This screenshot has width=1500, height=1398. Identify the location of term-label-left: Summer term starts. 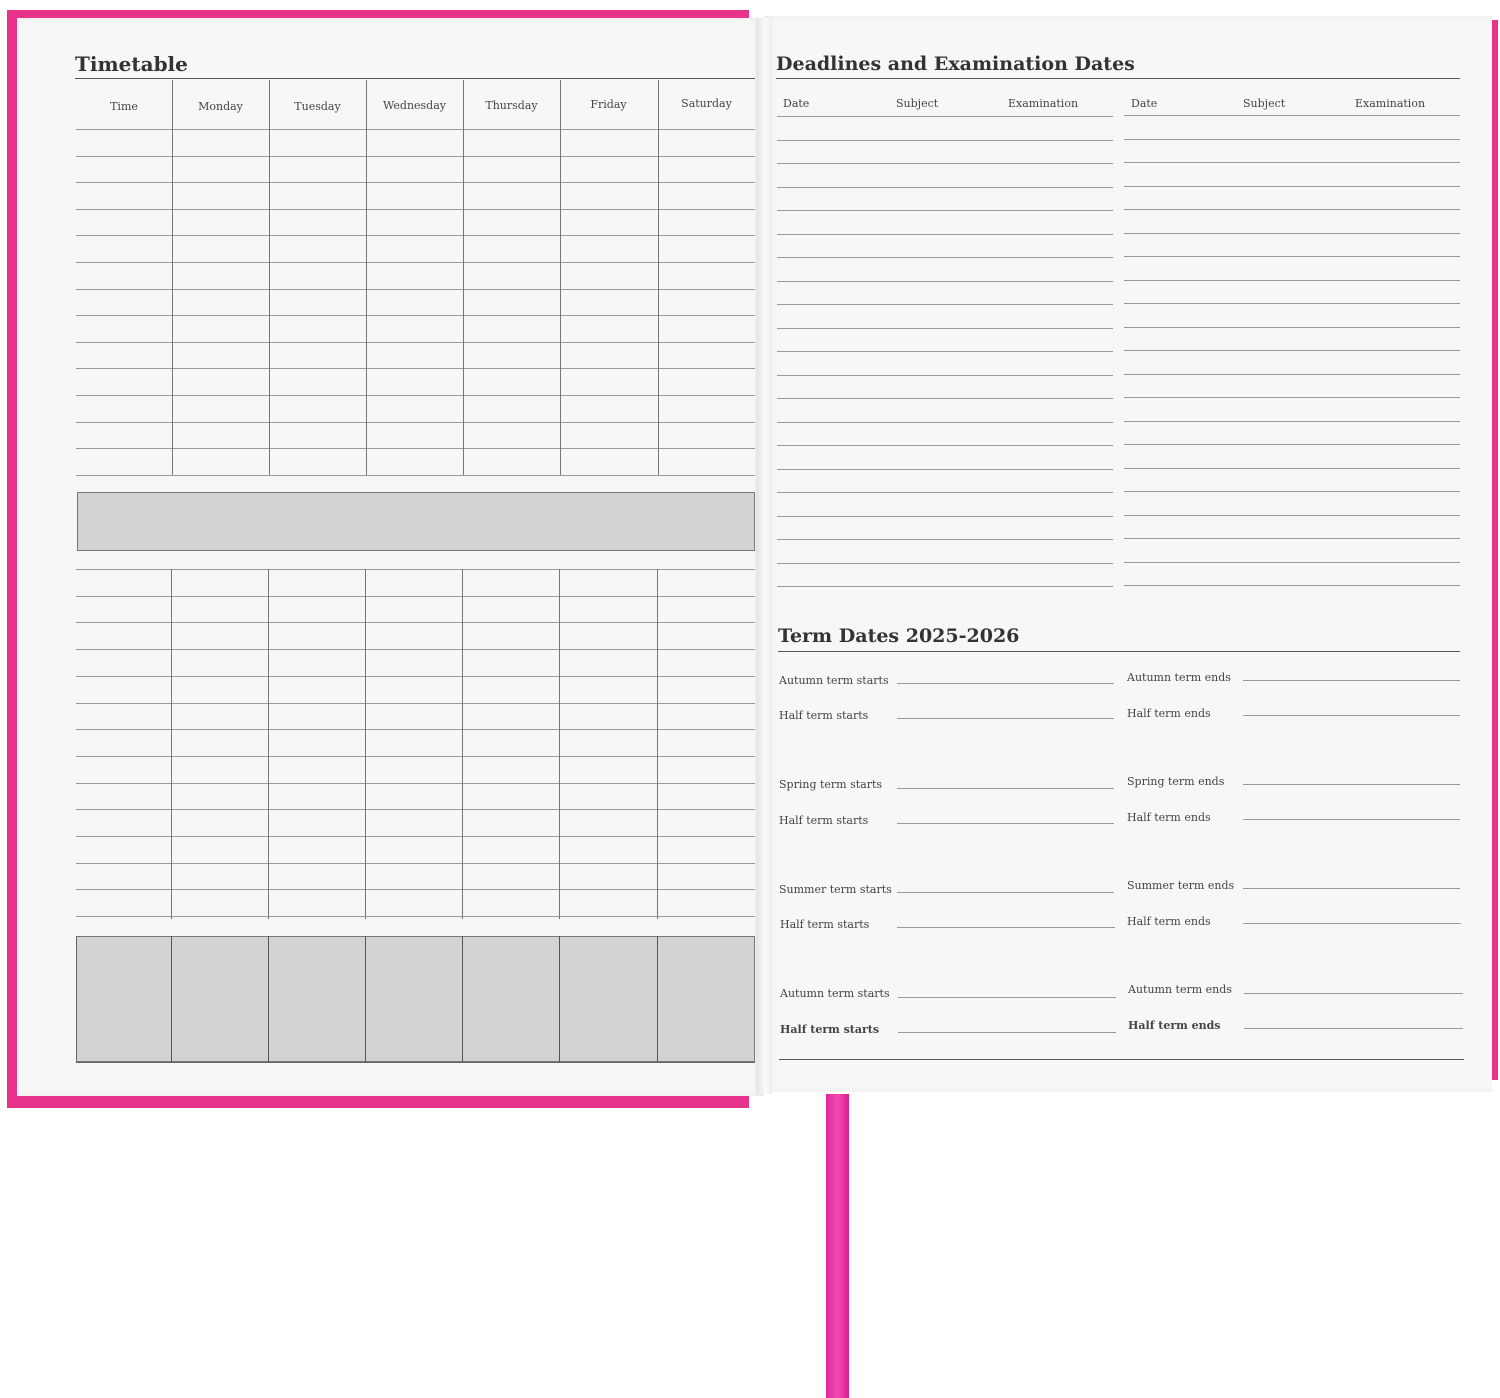
(835, 889).